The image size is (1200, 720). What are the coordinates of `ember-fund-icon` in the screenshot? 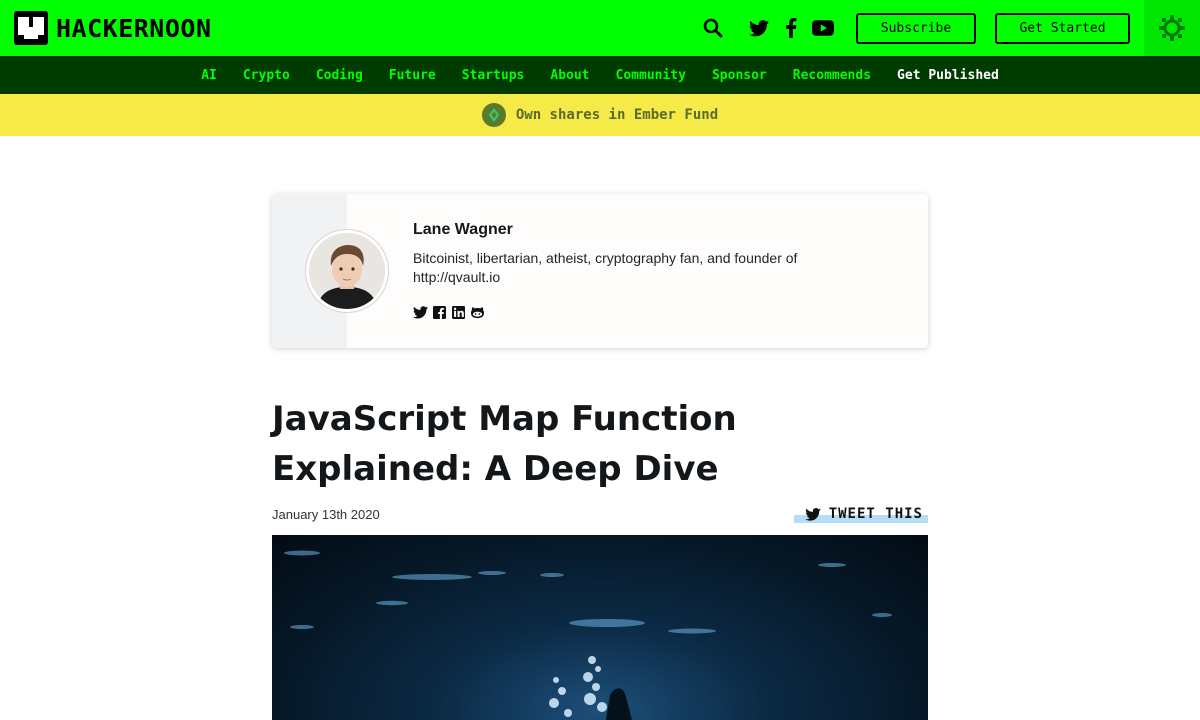 It's located at (493, 115).